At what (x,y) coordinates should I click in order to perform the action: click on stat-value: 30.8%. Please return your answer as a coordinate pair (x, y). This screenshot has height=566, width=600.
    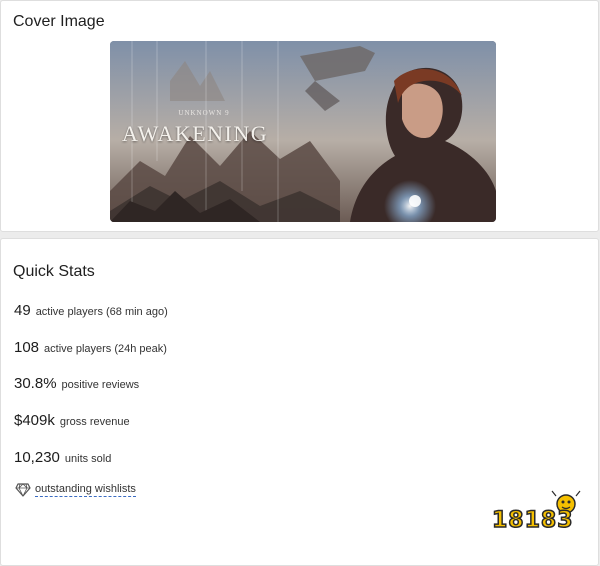
    Looking at the image, I should click on (35, 383).